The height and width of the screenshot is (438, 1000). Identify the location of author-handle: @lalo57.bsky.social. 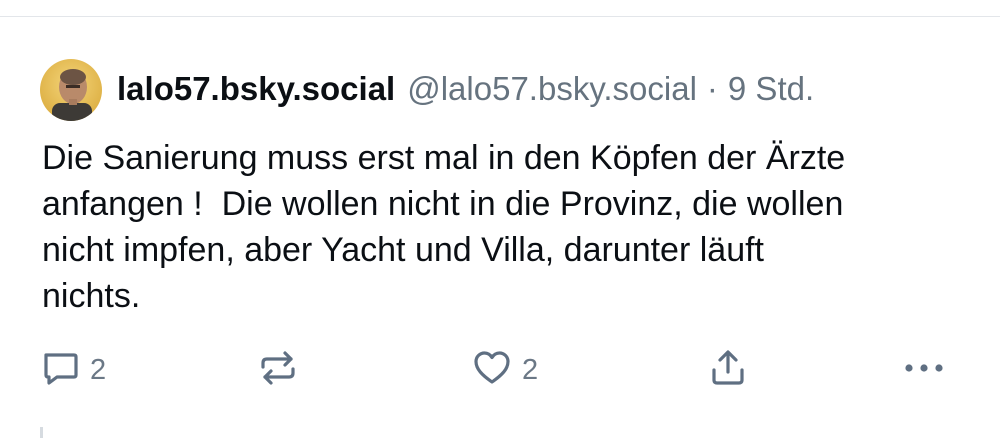
(552, 88).